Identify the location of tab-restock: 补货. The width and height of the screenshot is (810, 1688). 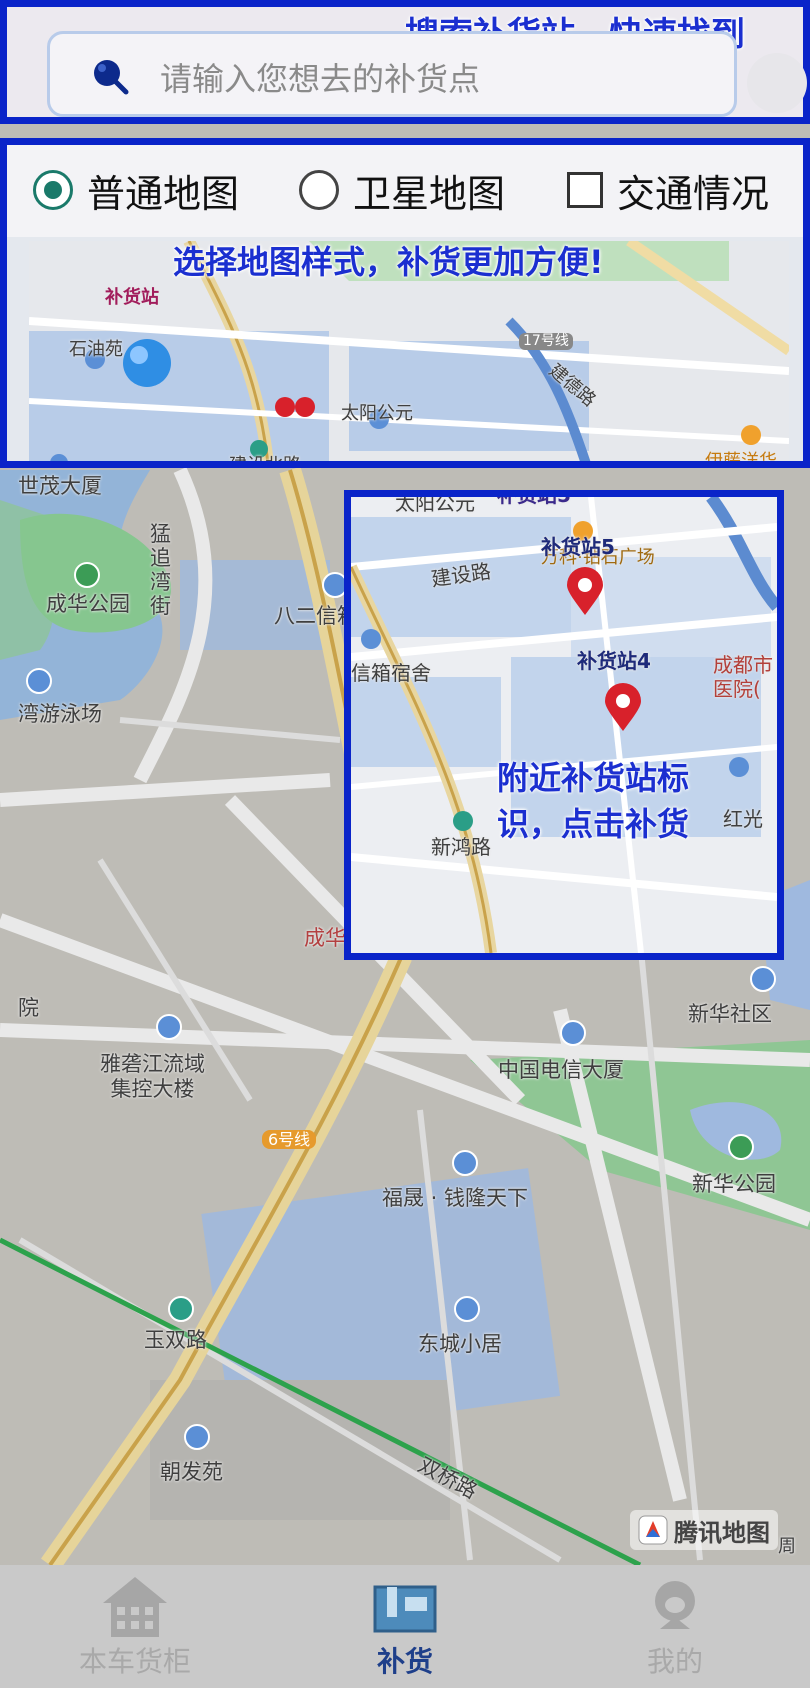
(405, 1626).